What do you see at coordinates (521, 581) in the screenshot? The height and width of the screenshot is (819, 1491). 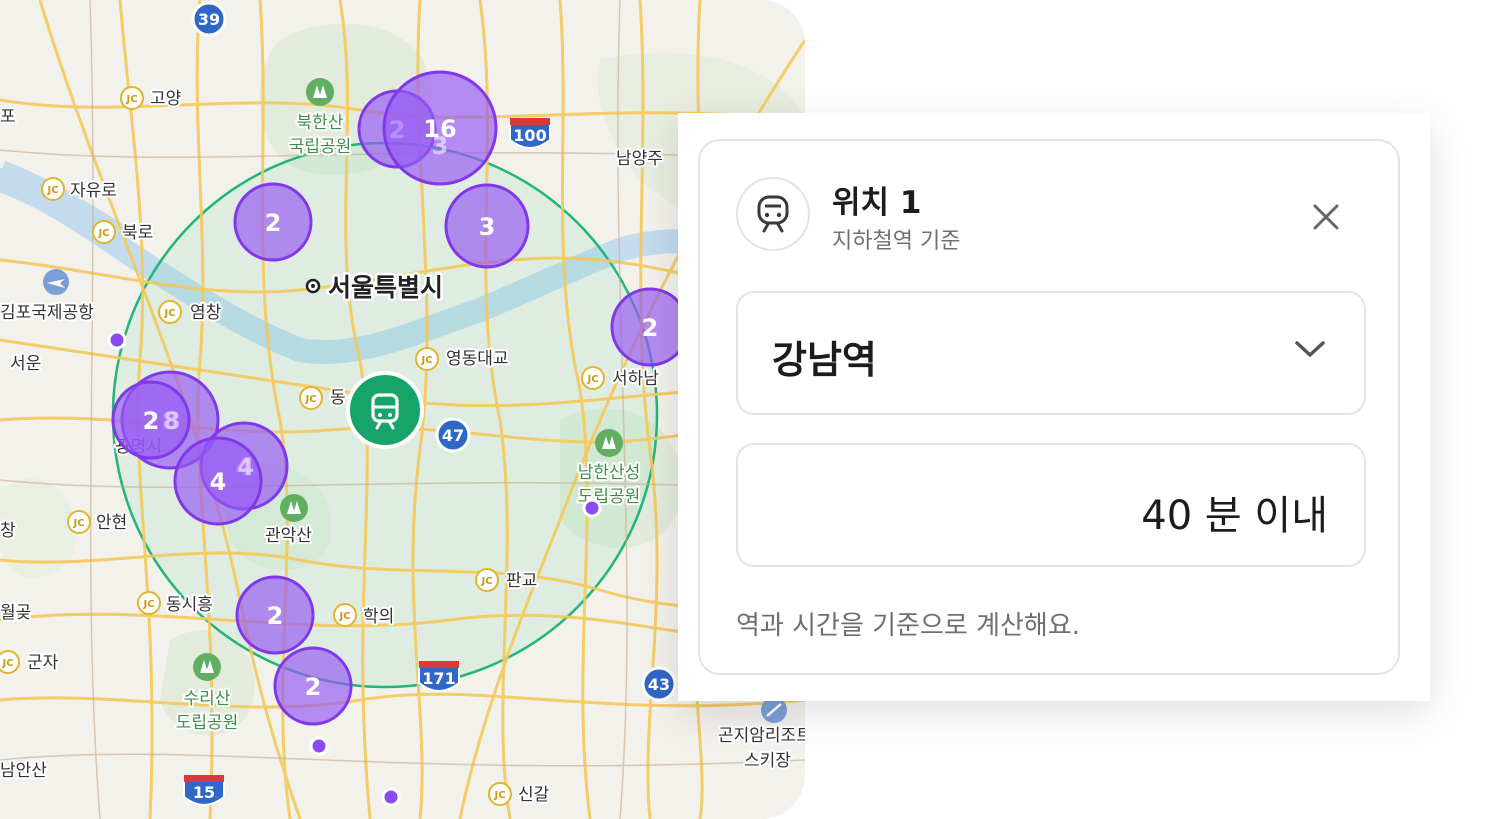 I see `place-label: 판교` at bounding box center [521, 581].